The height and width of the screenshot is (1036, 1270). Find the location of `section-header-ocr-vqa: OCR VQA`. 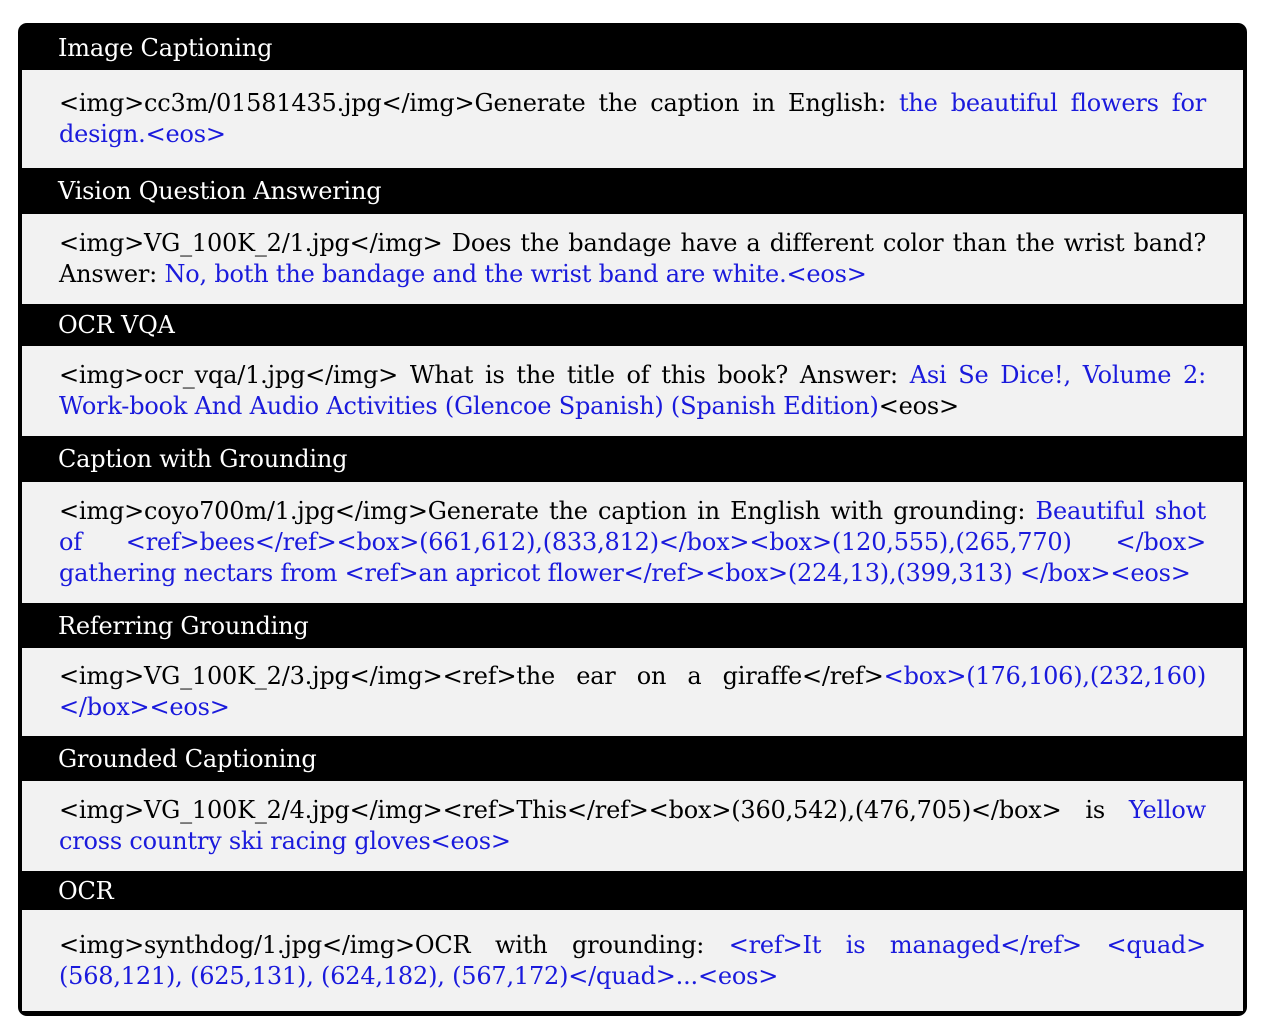

section-header-ocr-vqa: OCR VQA is located at coordinates (632, 325).